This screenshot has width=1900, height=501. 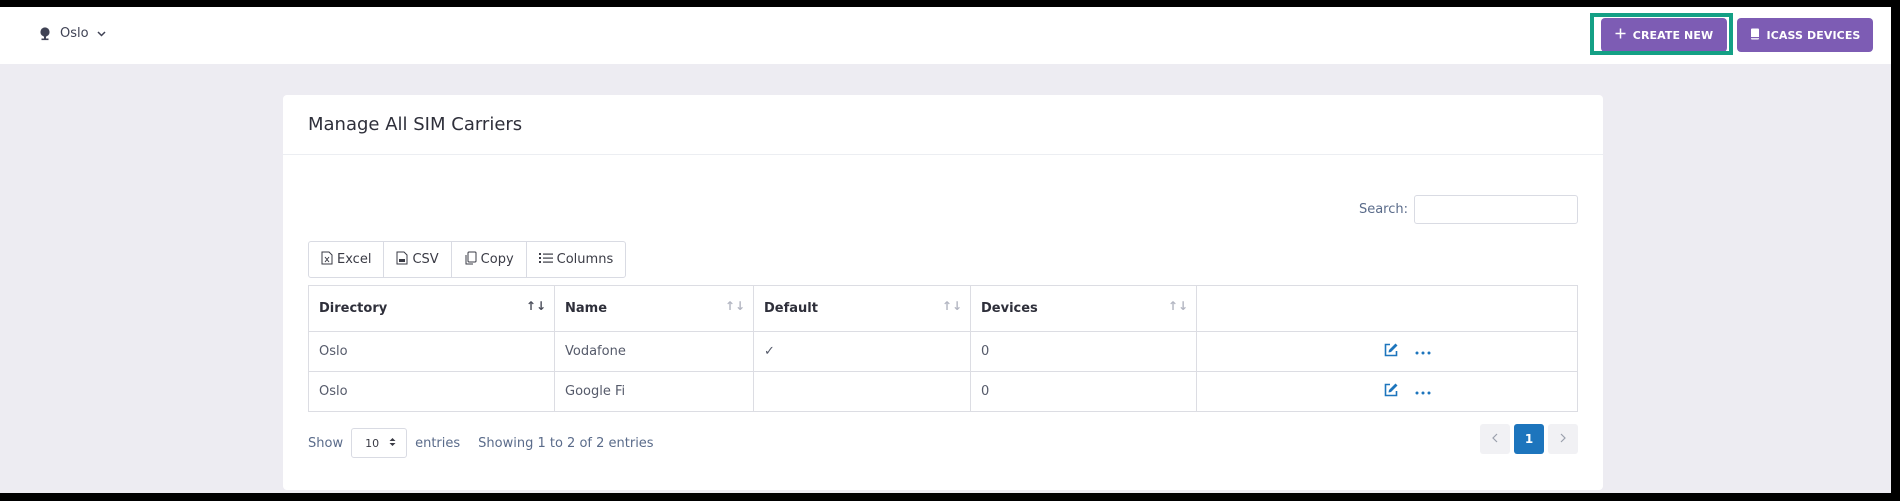 I want to click on copy-icon, so click(x=470, y=260).